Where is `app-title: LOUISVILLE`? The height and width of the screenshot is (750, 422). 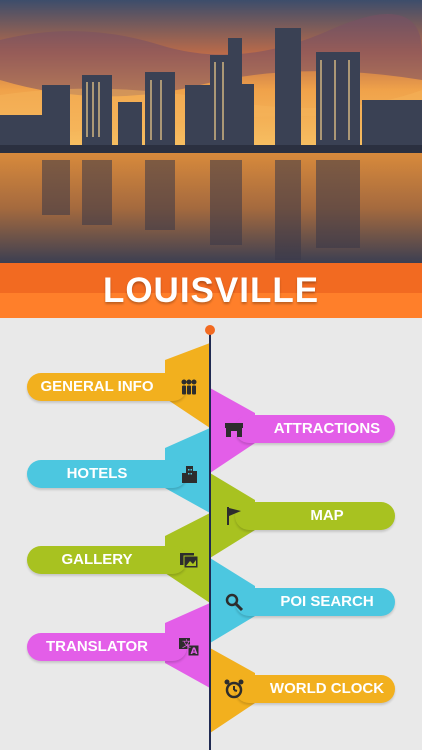
app-title: LOUISVILLE is located at coordinates (211, 290).